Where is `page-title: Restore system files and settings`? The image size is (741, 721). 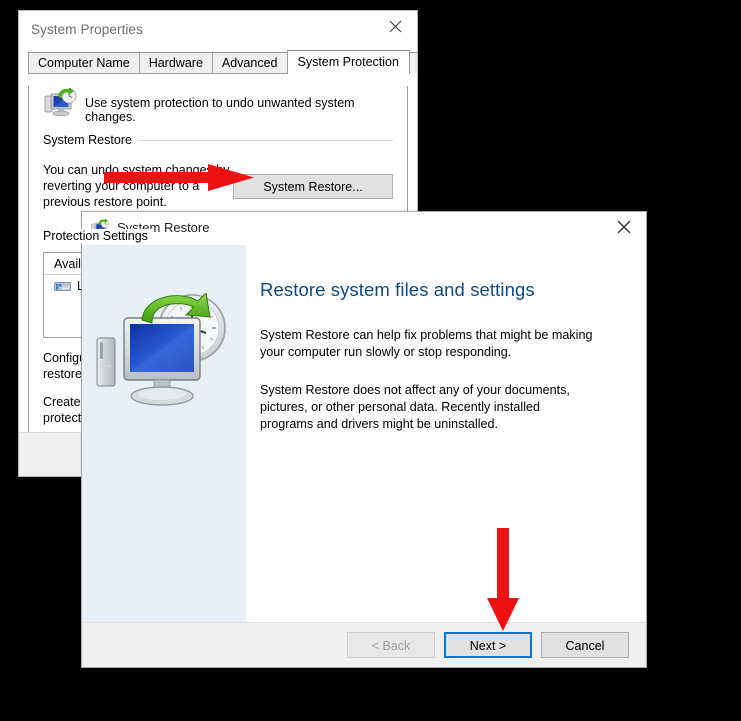 page-title: Restore system files and settings is located at coordinates (397, 289).